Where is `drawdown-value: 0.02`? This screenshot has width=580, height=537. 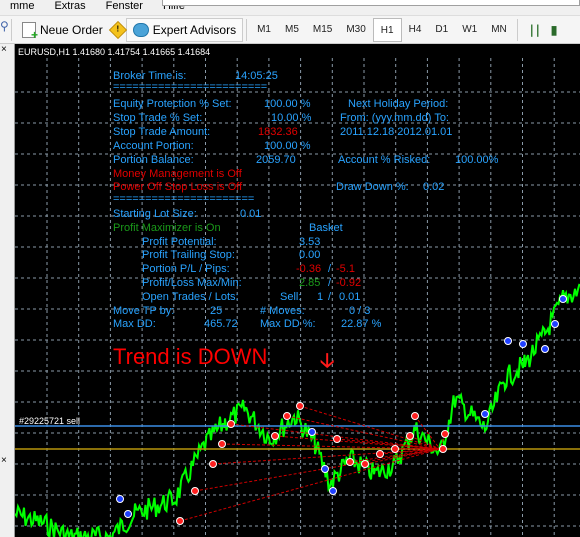 drawdown-value: 0.02 is located at coordinates (434, 187).